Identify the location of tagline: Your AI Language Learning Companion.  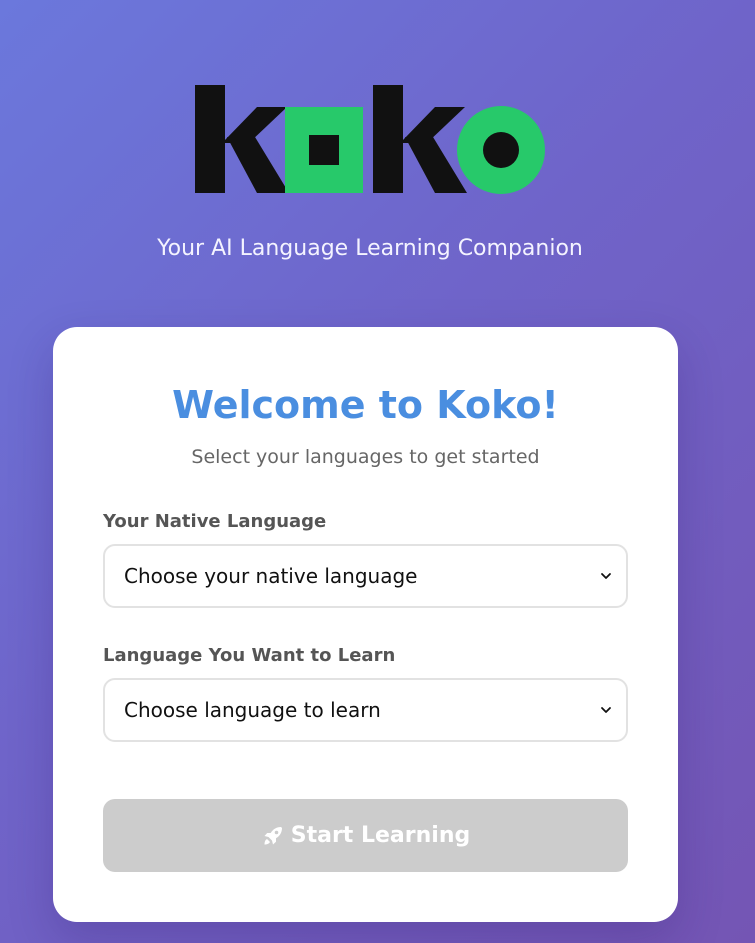
(370, 248).